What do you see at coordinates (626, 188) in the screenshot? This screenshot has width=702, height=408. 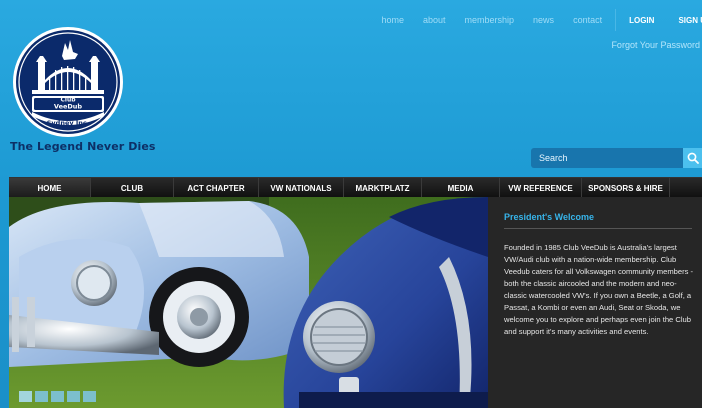 I see `main-nav-sponsors-hire: SPONSORS & HIRE` at bounding box center [626, 188].